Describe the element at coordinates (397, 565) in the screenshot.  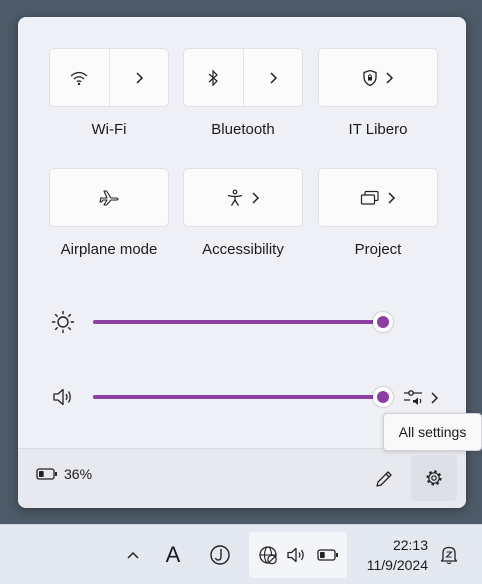
I see `clock-date: 11/9/2024` at that location.